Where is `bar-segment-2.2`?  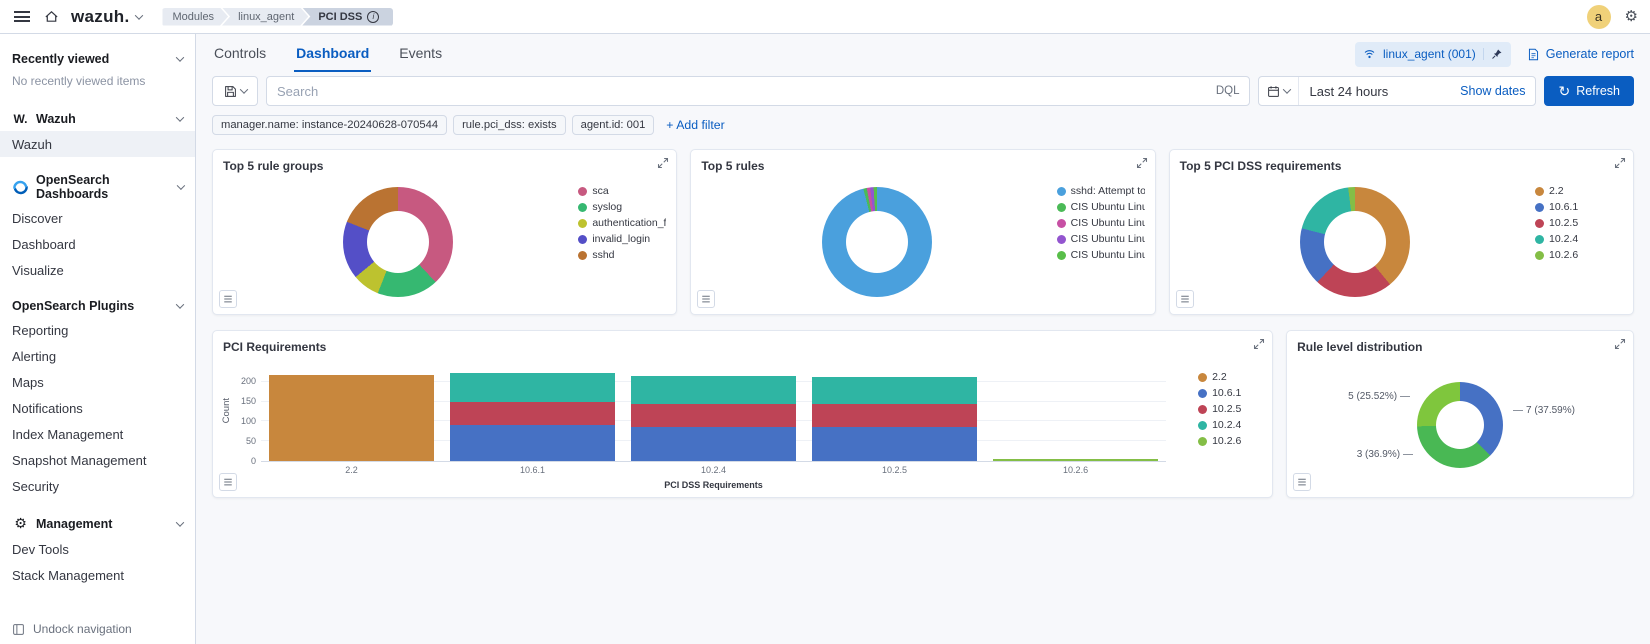
bar-segment-2.2 is located at coordinates (351, 417).